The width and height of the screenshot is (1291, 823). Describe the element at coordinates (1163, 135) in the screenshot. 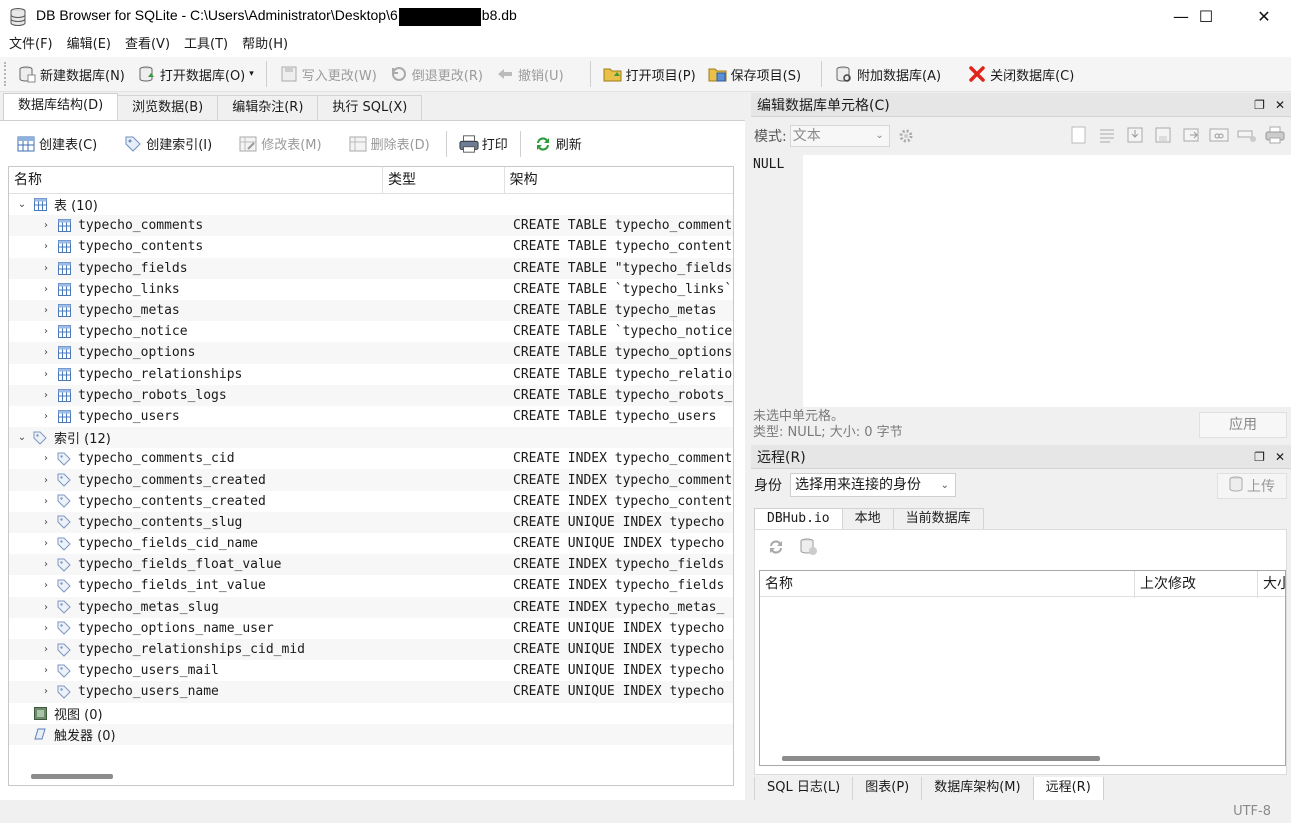

I see `export-icon` at that location.